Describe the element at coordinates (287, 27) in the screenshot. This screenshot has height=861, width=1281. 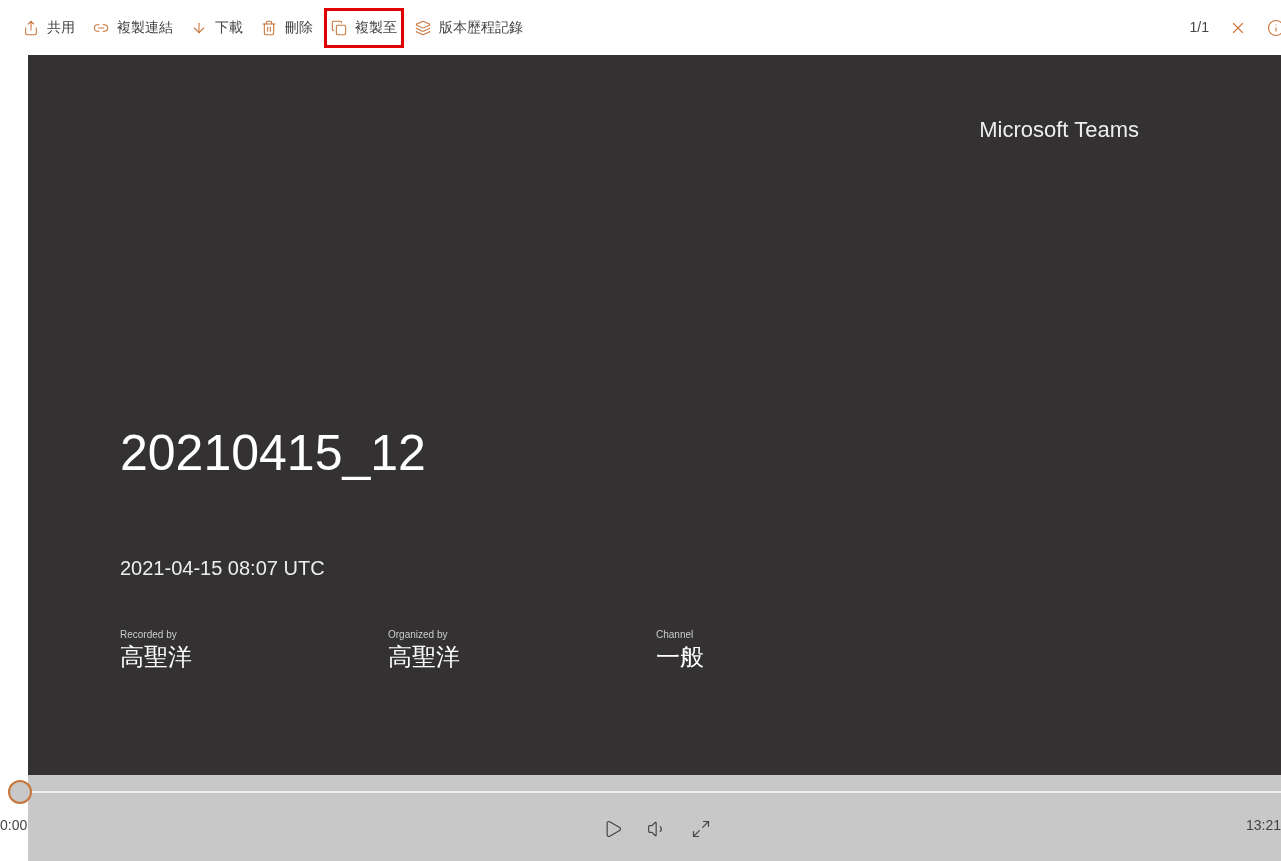
I see `toolbar-button: 刪除` at that location.